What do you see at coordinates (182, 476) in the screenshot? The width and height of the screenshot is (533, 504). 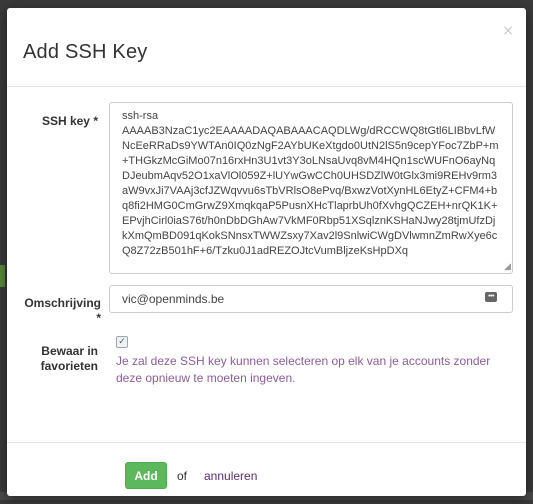 I see `or-text: of` at bounding box center [182, 476].